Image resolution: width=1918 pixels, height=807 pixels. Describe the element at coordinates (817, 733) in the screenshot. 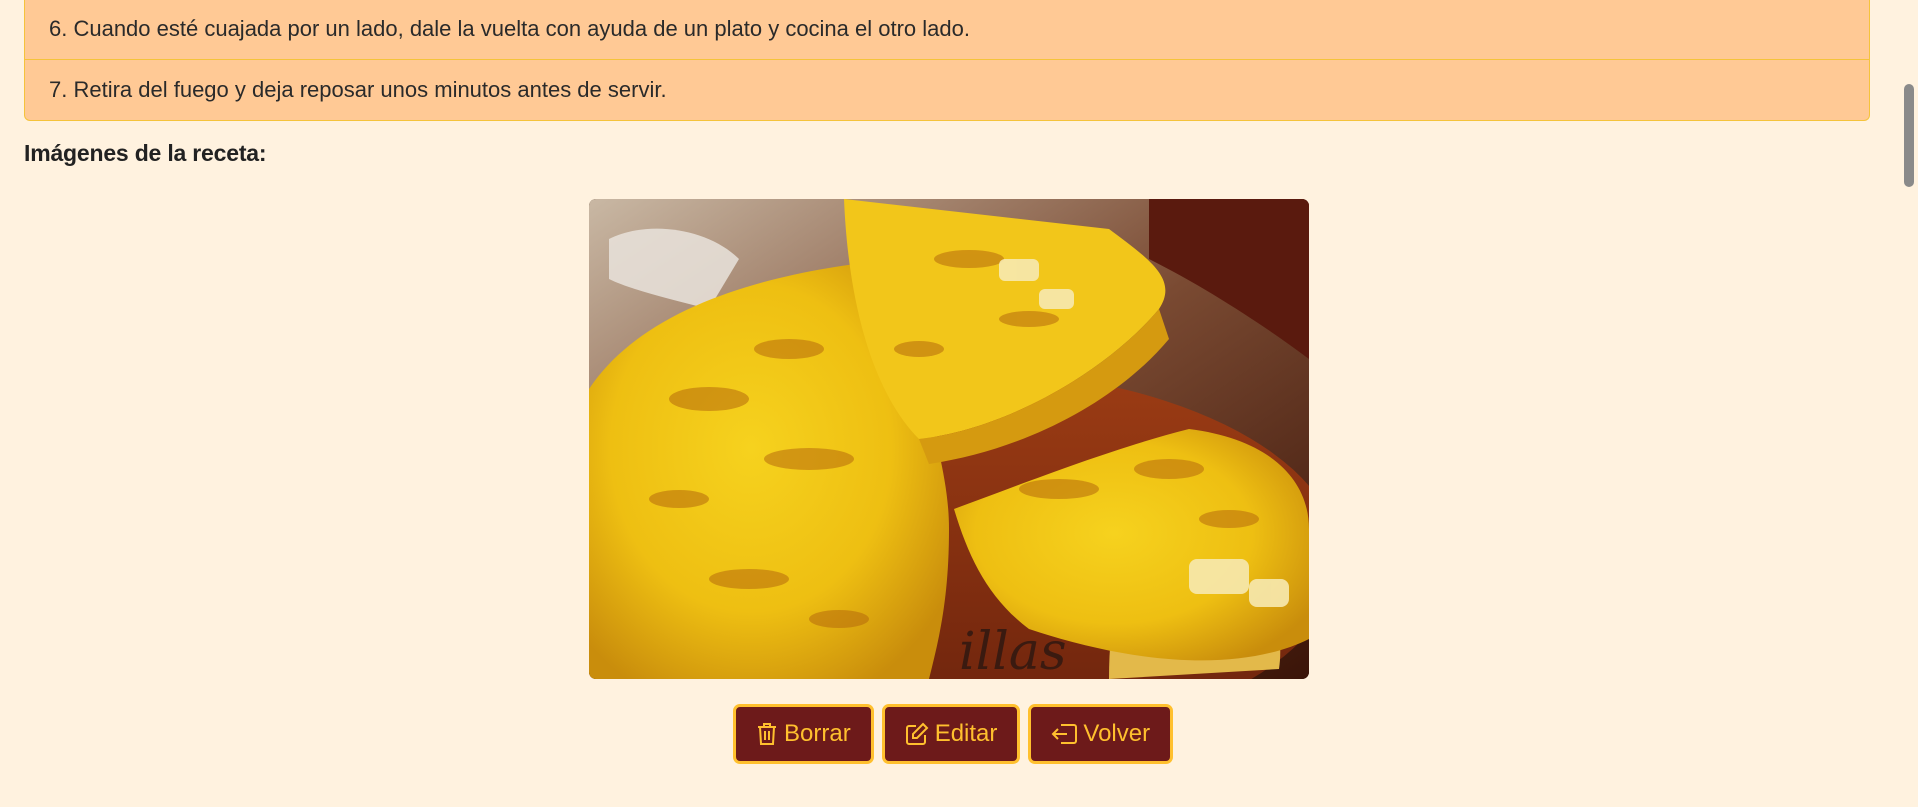

I see `delete-button-label: Borrar` at that location.